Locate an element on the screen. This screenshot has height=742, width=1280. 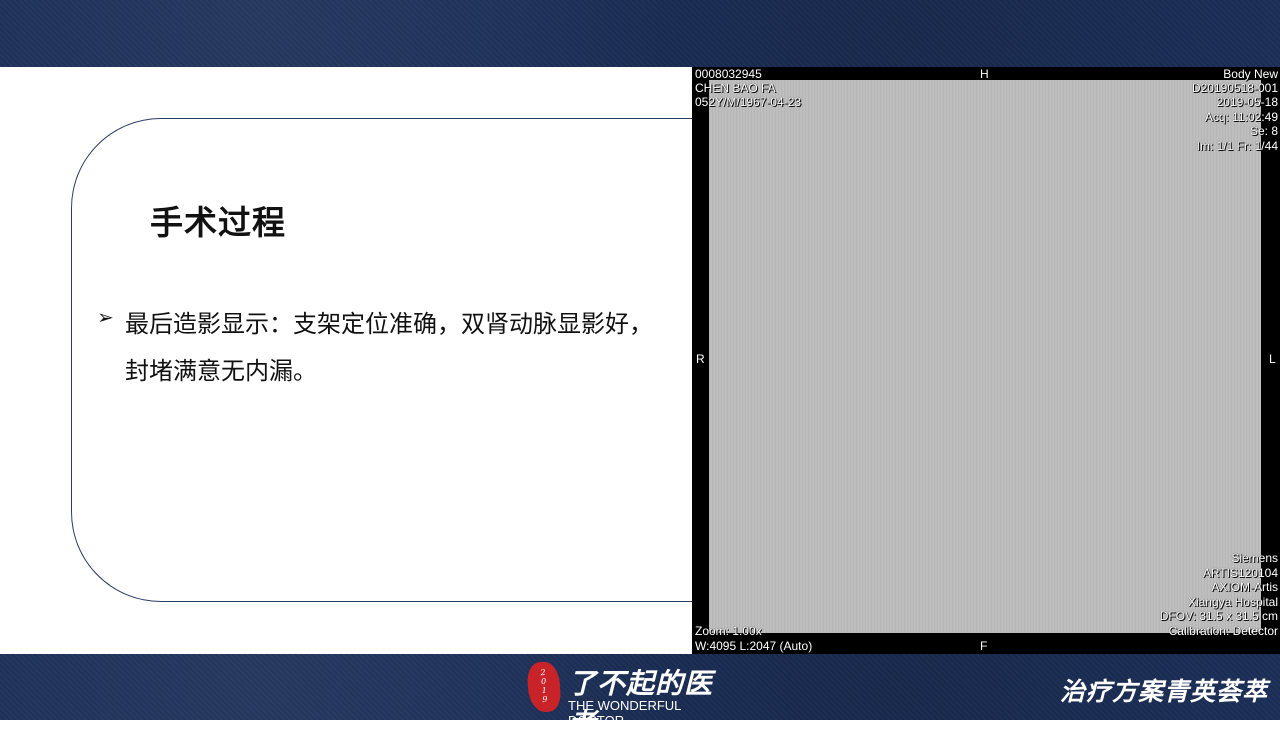
seal-icon: 2019 is located at coordinates (544, 687).